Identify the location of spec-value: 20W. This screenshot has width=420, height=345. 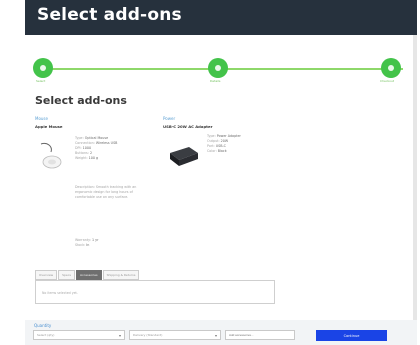
(224, 141).